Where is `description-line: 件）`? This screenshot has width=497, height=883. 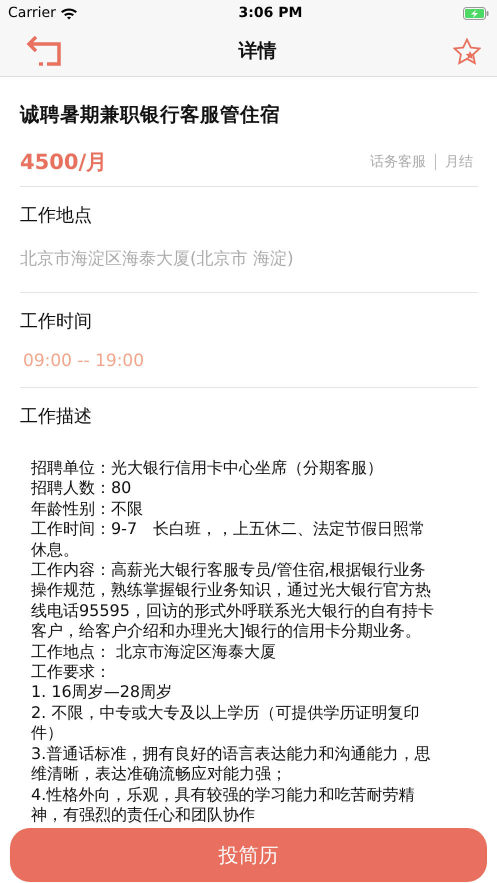 description-line: 件） is located at coordinates (47, 733).